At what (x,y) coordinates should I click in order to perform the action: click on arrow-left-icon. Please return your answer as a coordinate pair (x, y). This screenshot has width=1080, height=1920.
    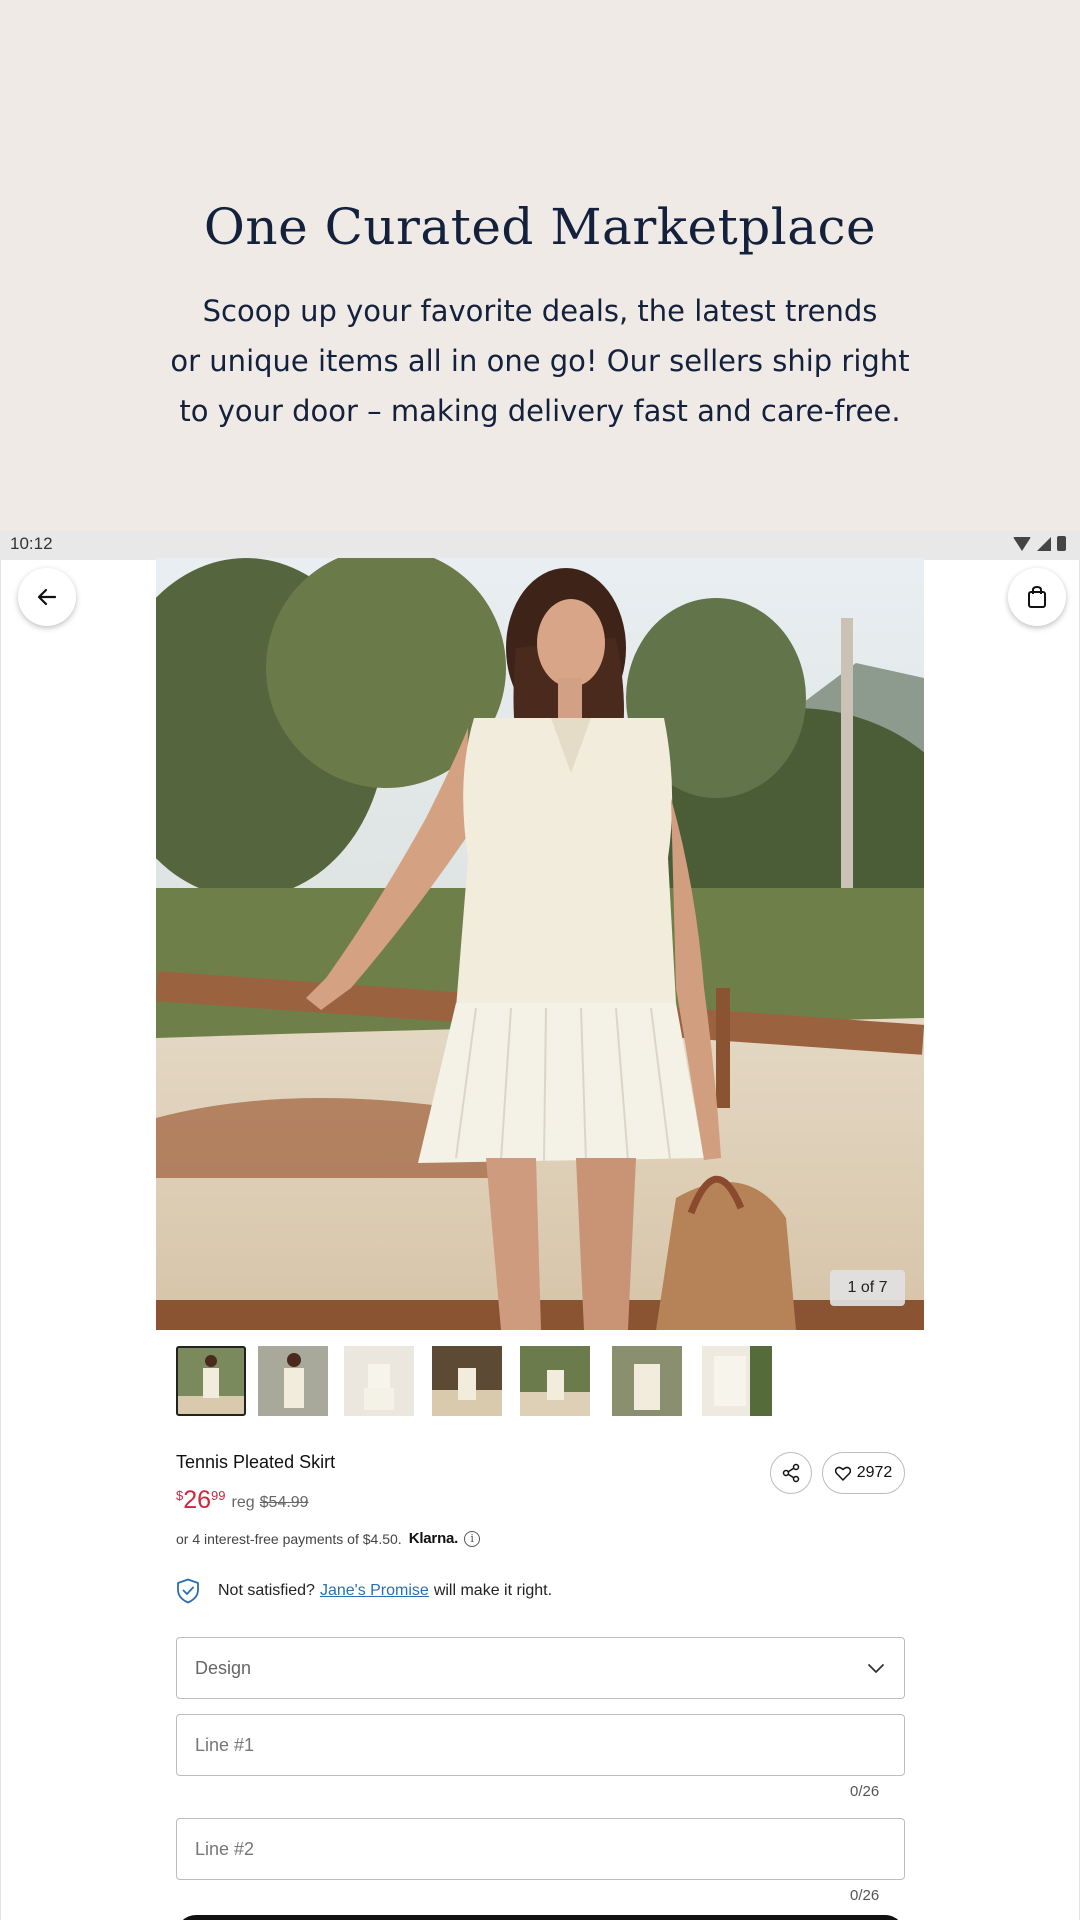
    Looking at the image, I should click on (47, 597).